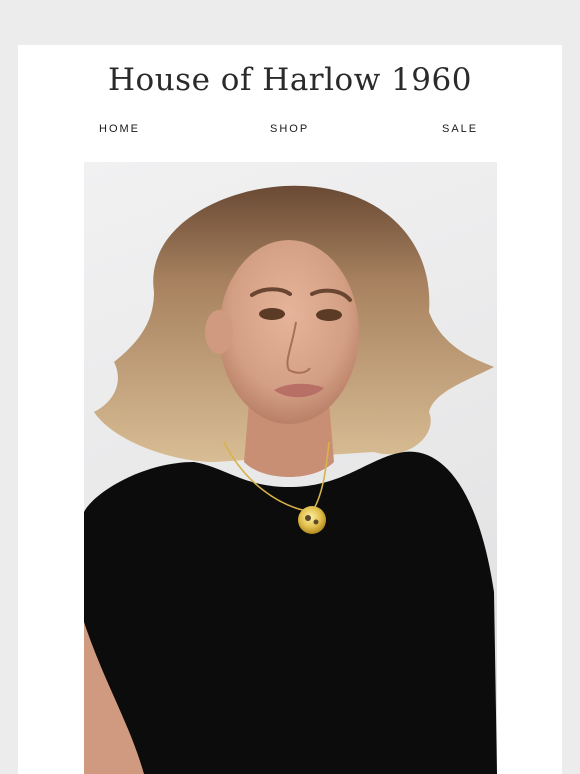 This screenshot has width=580, height=774. What do you see at coordinates (290, 80) in the screenshot?
I see `brand-logo: House of Harlow 1960` at bounding box center [290, 80].